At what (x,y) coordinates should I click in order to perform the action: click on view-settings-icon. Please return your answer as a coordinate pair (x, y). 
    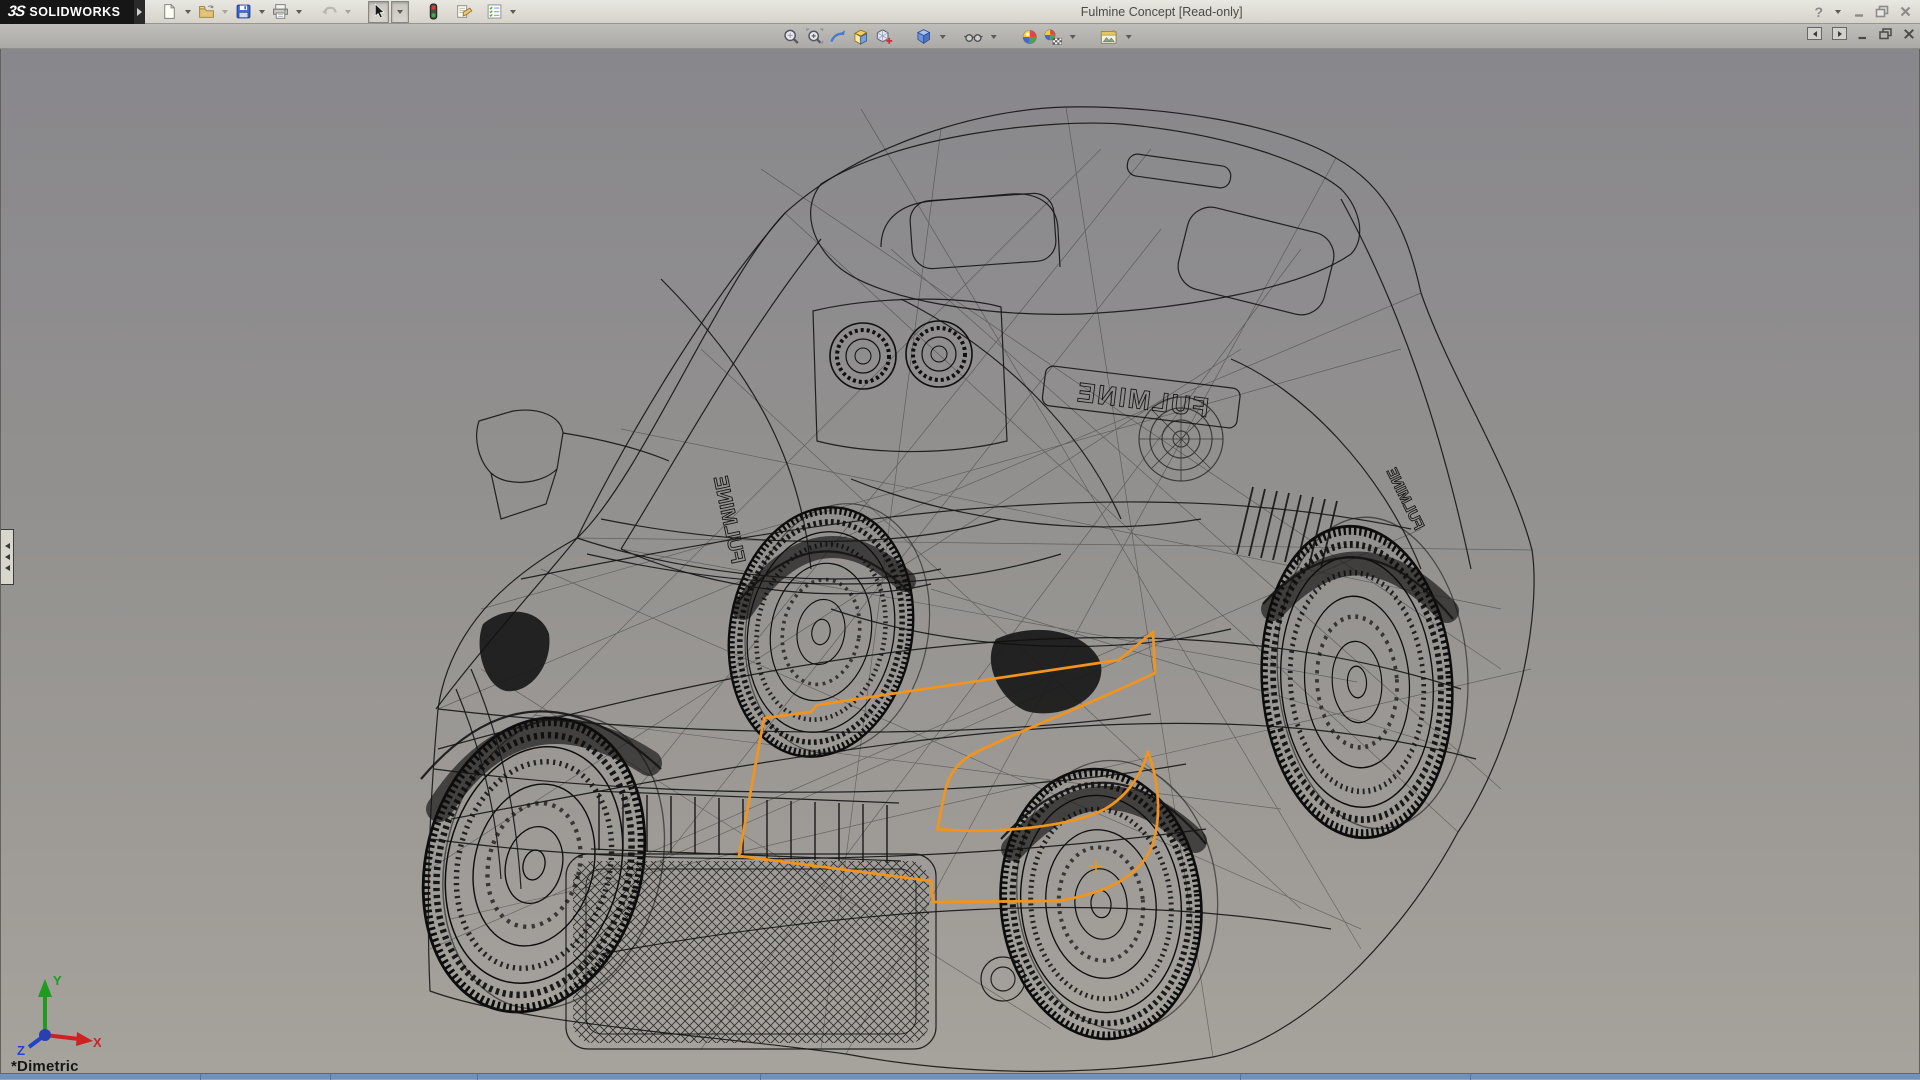
    Looking at the image, I should click on (1108, 36).